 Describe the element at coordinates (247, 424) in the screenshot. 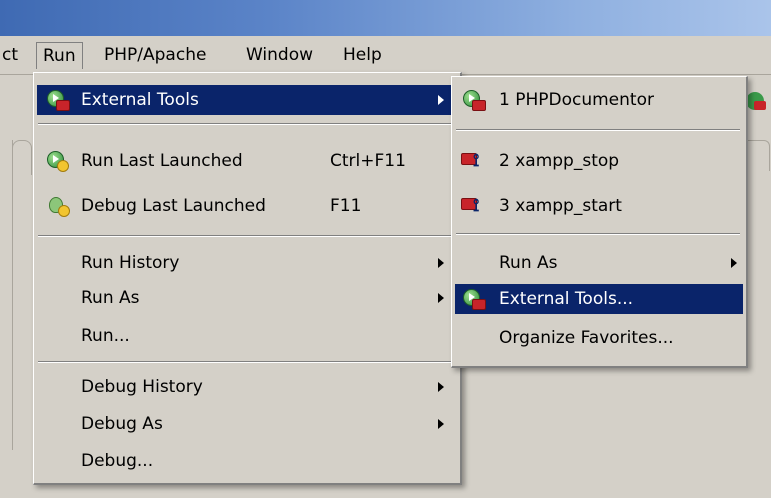

I see `menu-item-debug-as: Debug As` at that location.